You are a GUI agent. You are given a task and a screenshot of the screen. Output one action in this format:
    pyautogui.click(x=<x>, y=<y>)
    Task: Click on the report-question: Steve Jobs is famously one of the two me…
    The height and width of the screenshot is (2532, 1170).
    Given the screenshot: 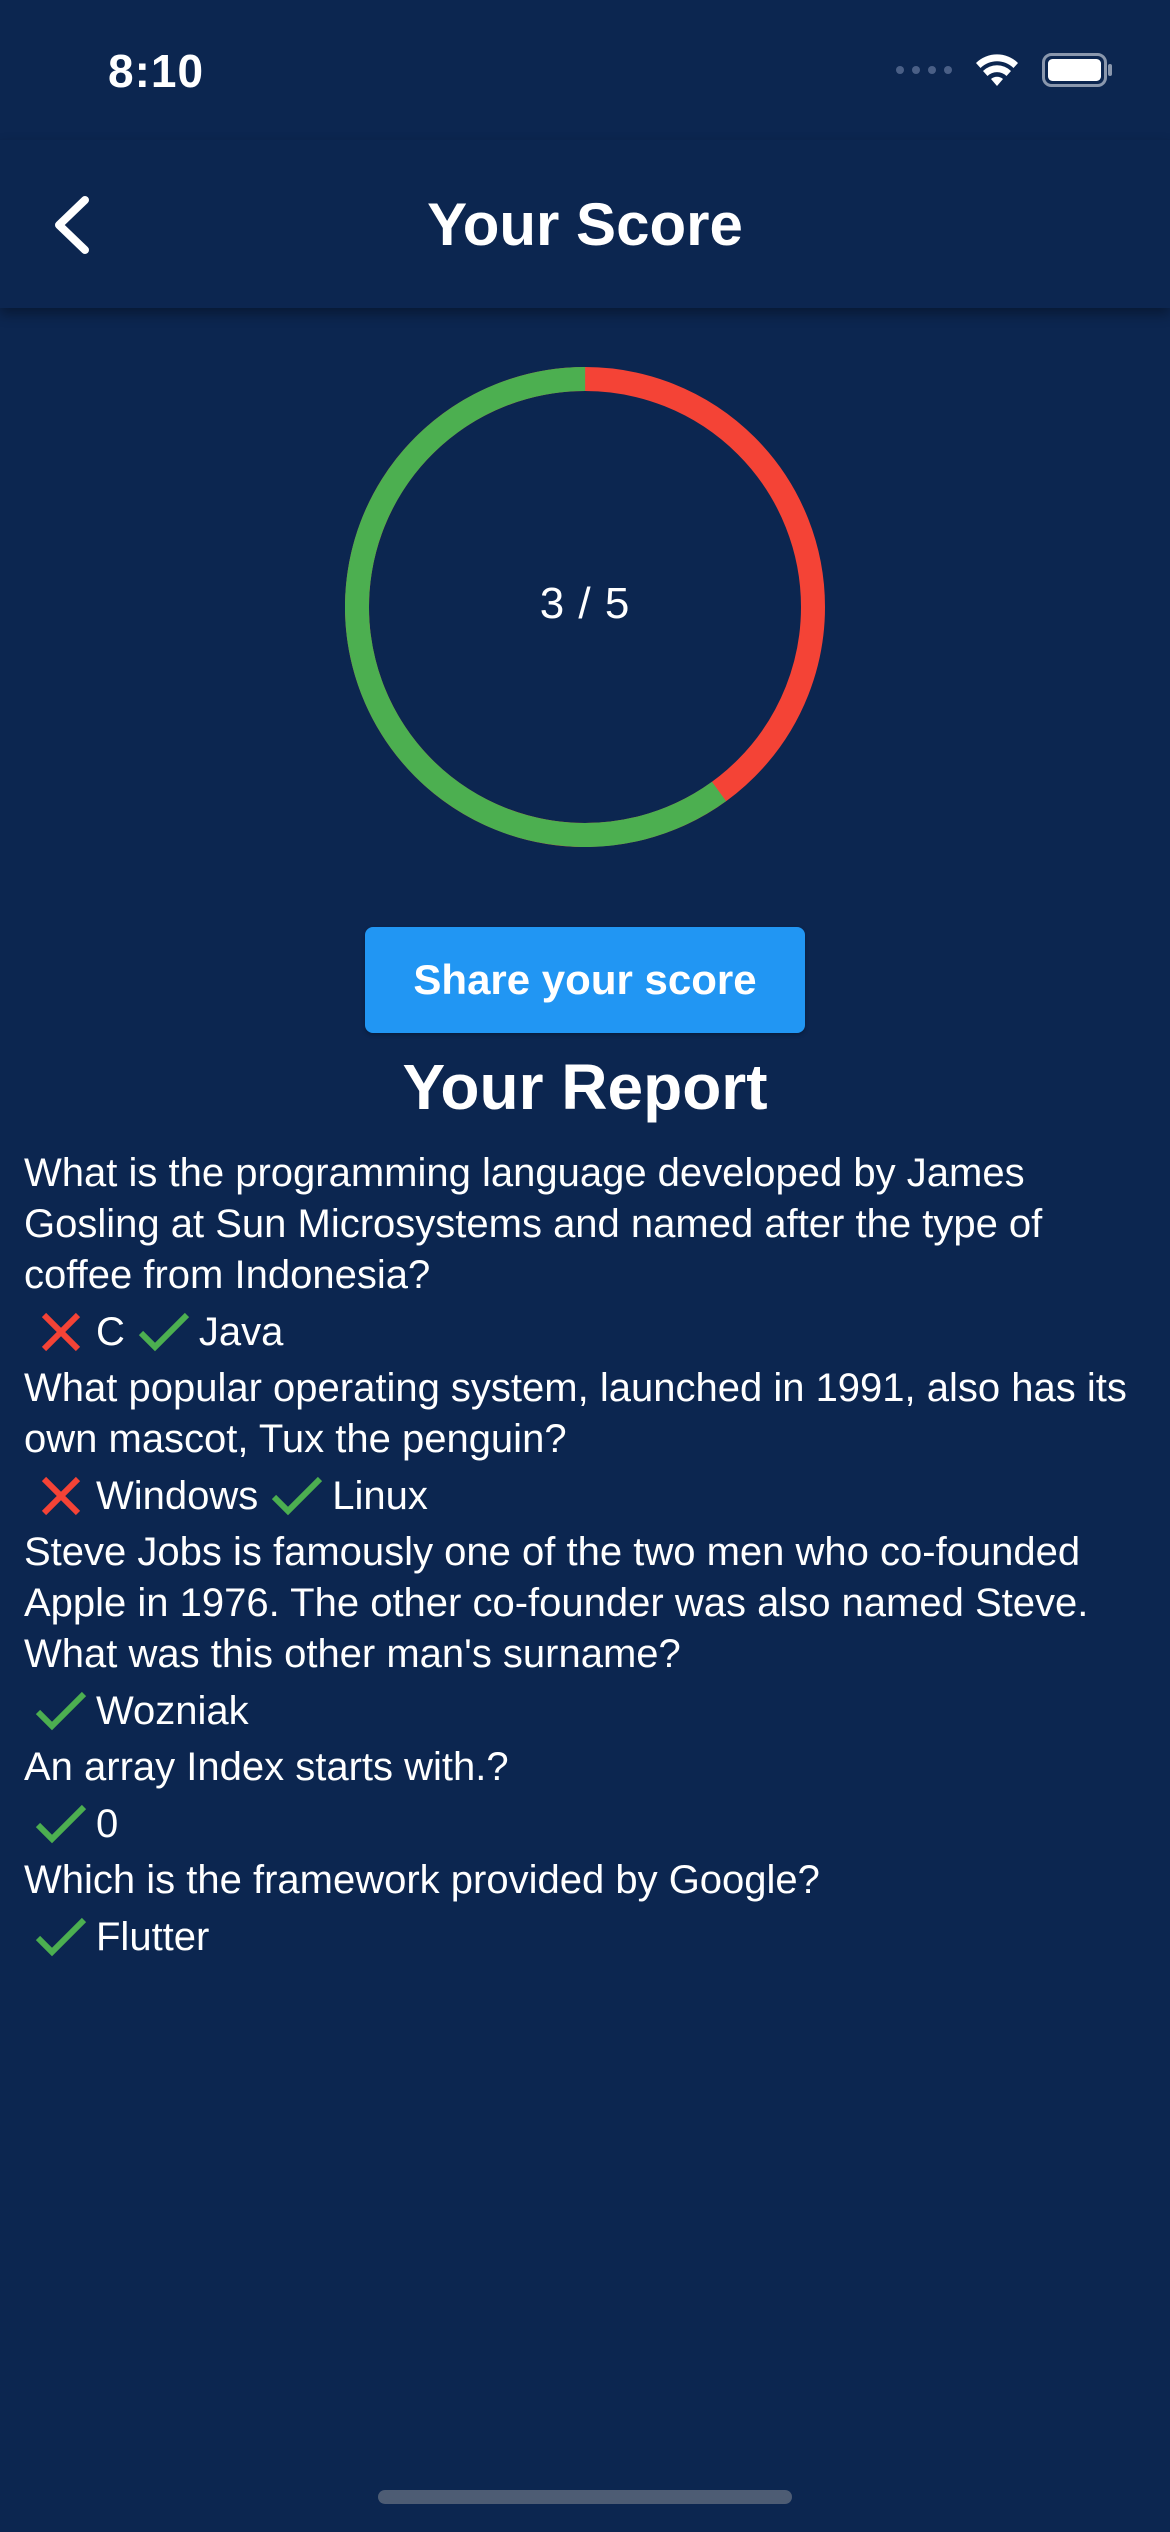 What is the action you would take?
    pyautogui.click(x=556, y=1603)
    